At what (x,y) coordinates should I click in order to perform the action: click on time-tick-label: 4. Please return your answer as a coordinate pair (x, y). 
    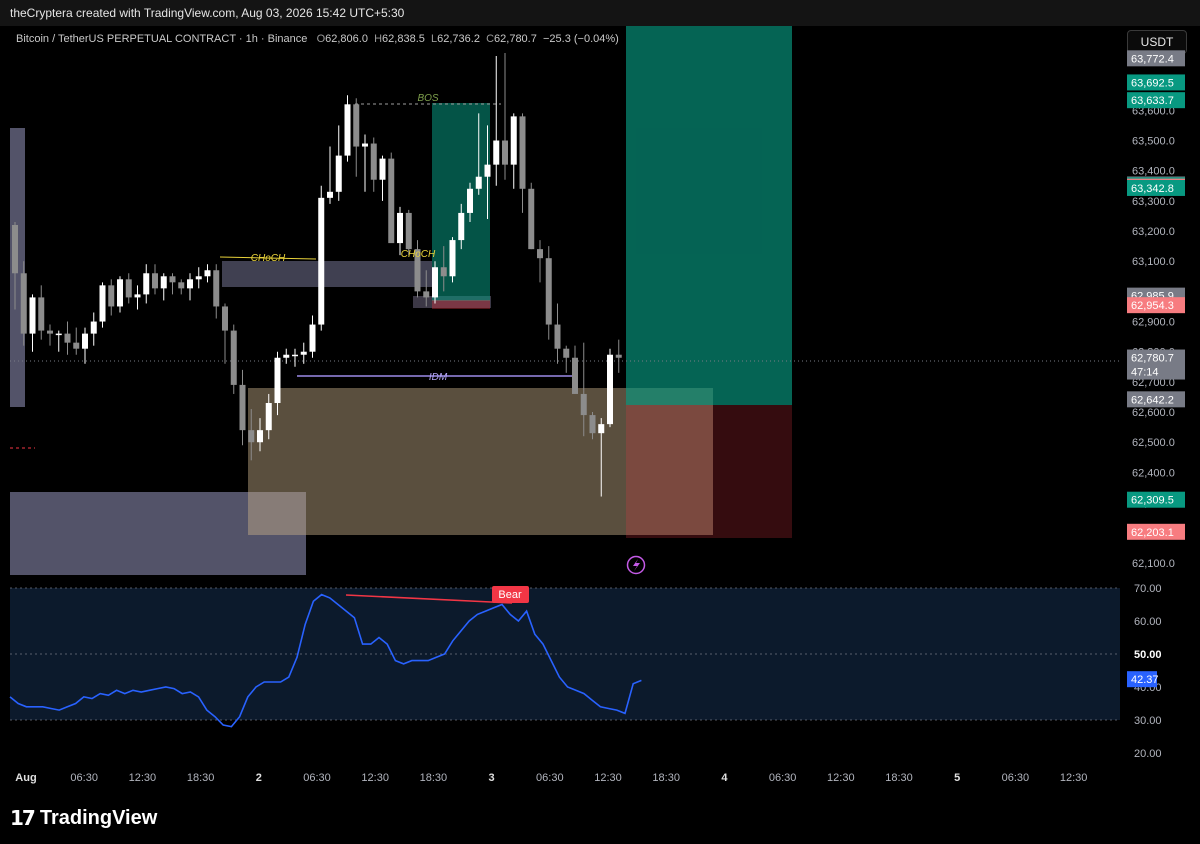
    Looking at the image, I should click on (724, 778).